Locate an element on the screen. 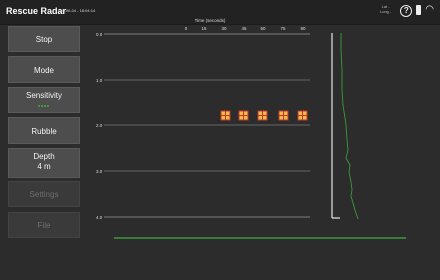  time-tick: 45 is located at coordinates (244, 28).